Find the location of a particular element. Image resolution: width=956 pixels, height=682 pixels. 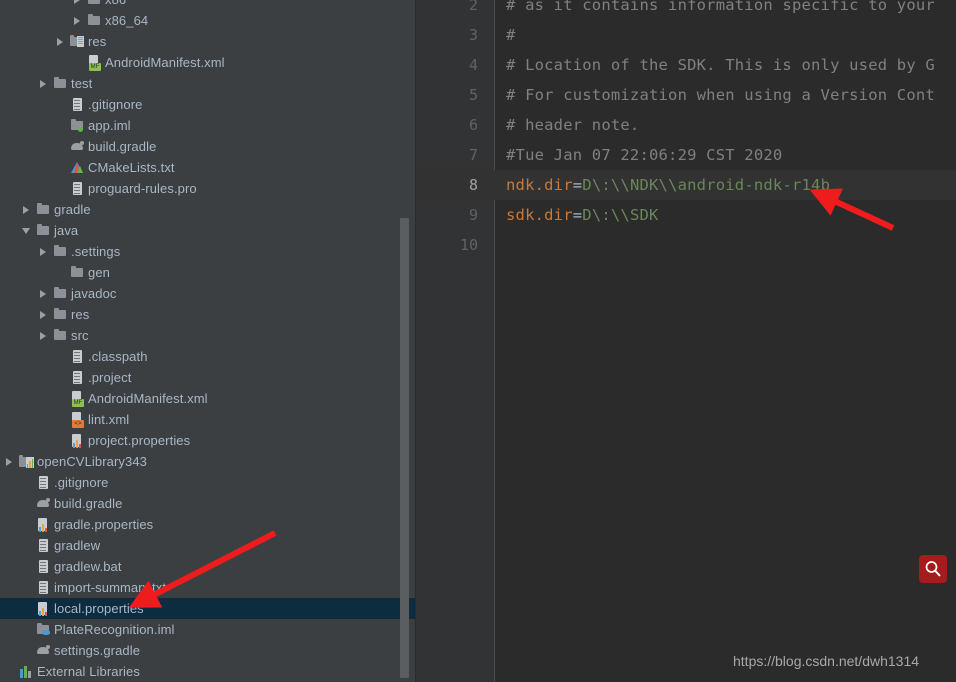

tree-item-label: External Libraries is located at coordinates (88, 671).